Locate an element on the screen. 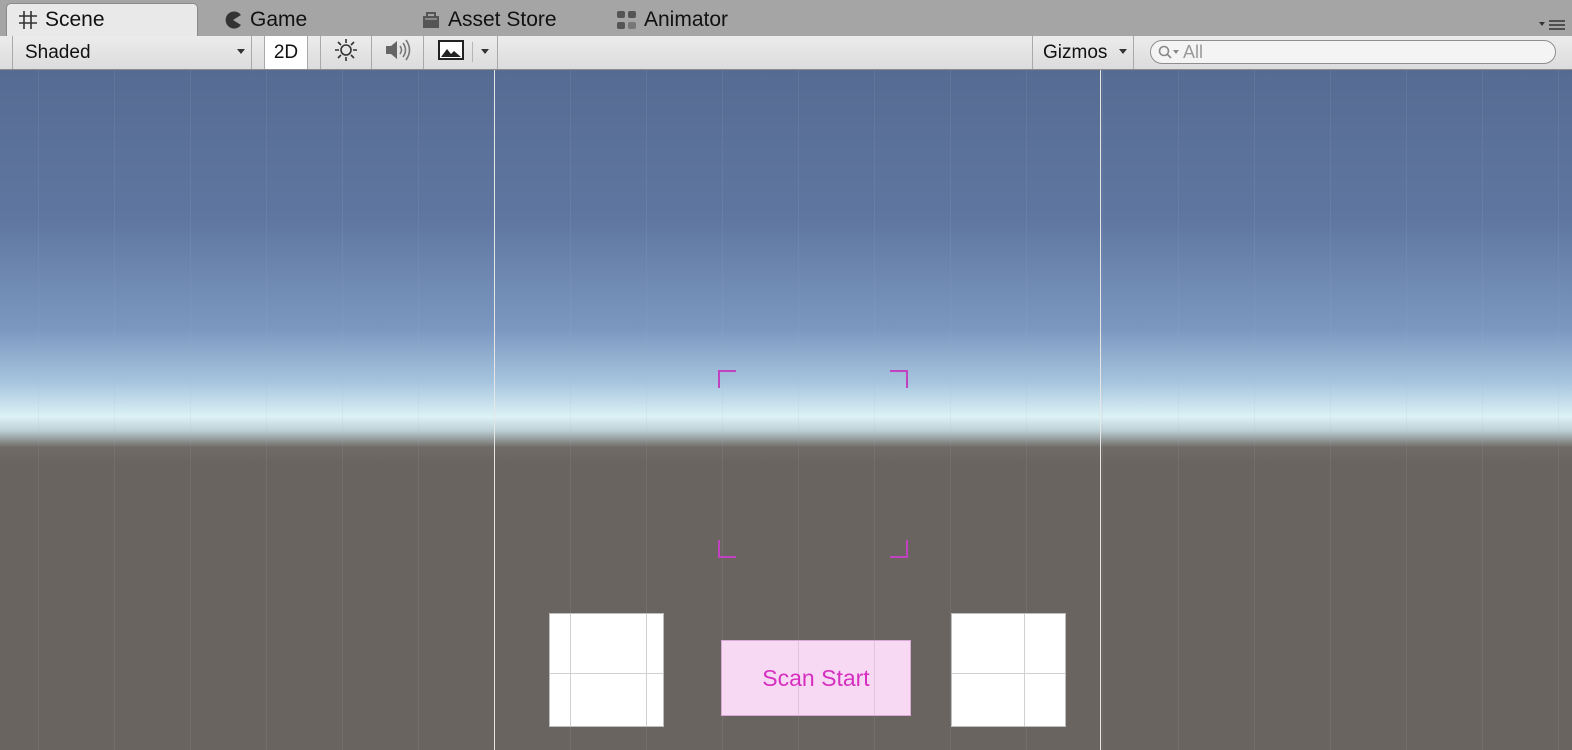 Image resolution: width=1572 pixels, height=750 pixels. search-placeholder: All is located at coordinates (1193, 51).